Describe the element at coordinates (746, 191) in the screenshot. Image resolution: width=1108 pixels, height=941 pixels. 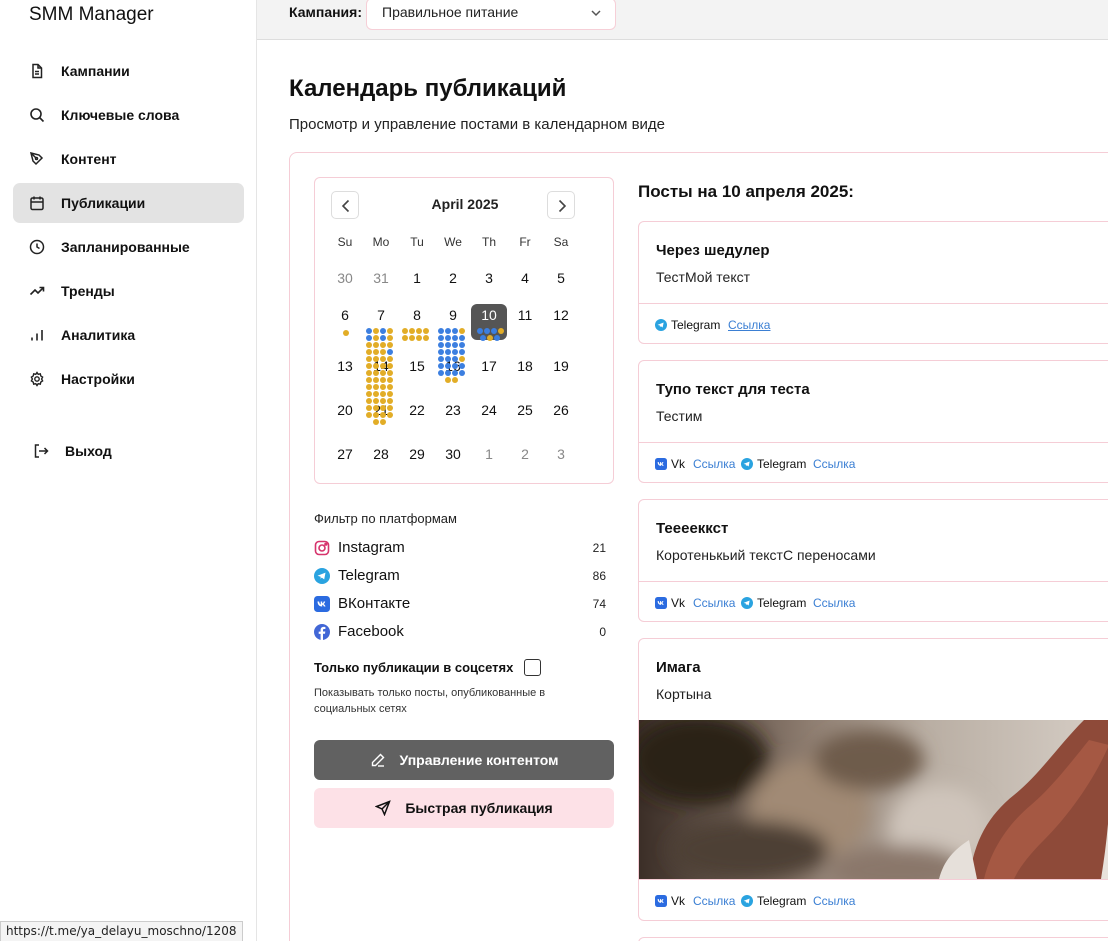
I see `posts-heading: Посты на 10 апреля 2025:` at that location.